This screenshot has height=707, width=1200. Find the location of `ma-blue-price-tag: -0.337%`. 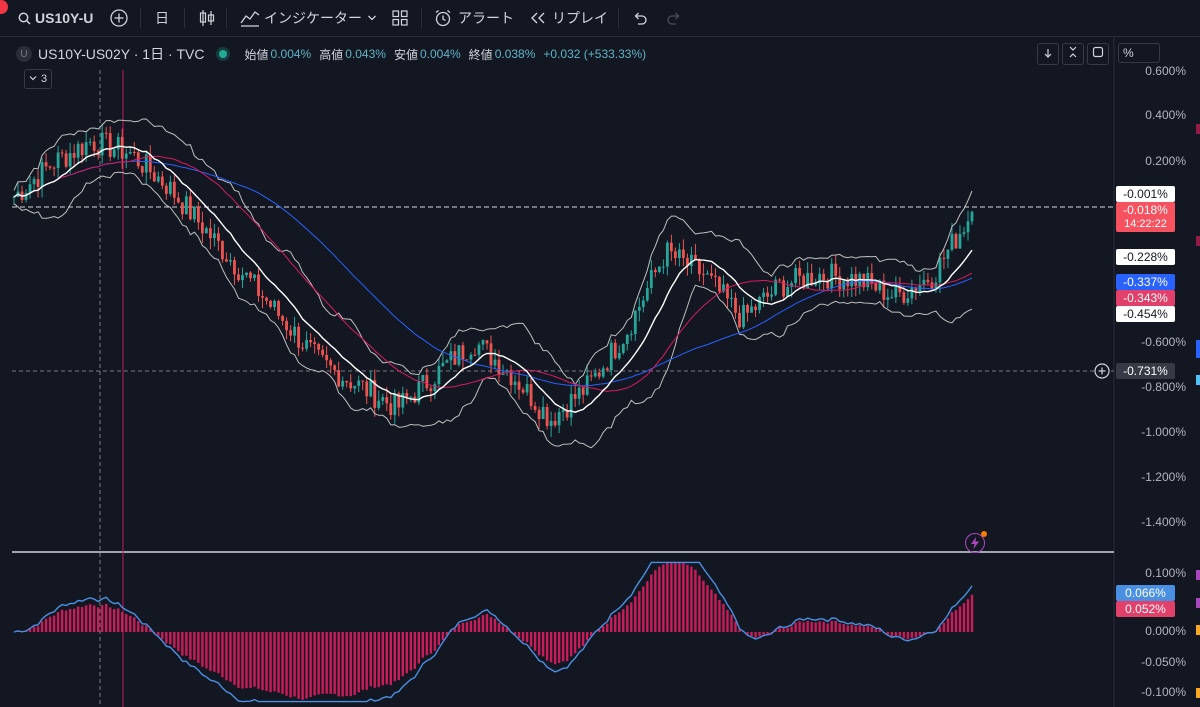

ma-blue-price-tag: -0.337% is located at coordinates (1145, 282).